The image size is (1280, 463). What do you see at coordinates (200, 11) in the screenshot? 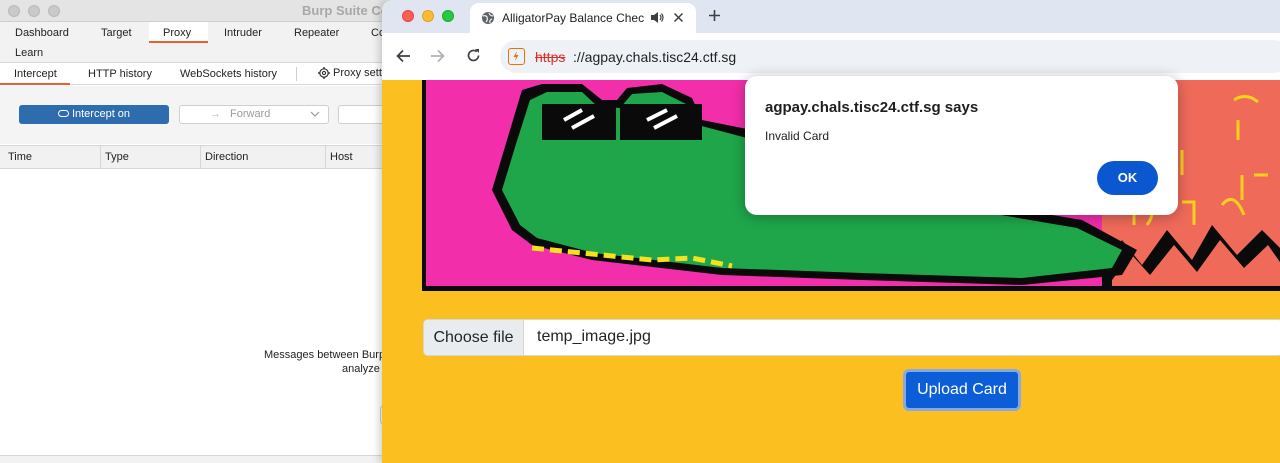
I see `burp-titlebar: Burp Suite Co` at bounding box center [200, 11].